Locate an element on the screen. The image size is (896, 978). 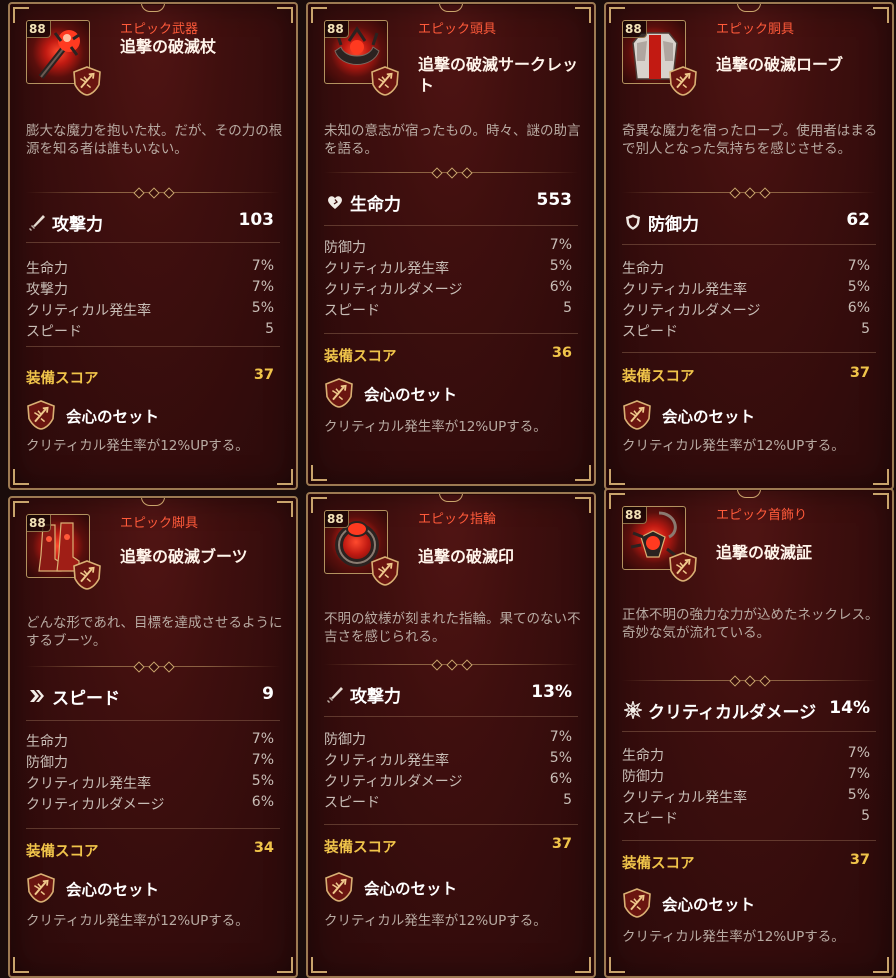
equipment-score-row: 装備スコア 37 is located at coordinates (747, 862).